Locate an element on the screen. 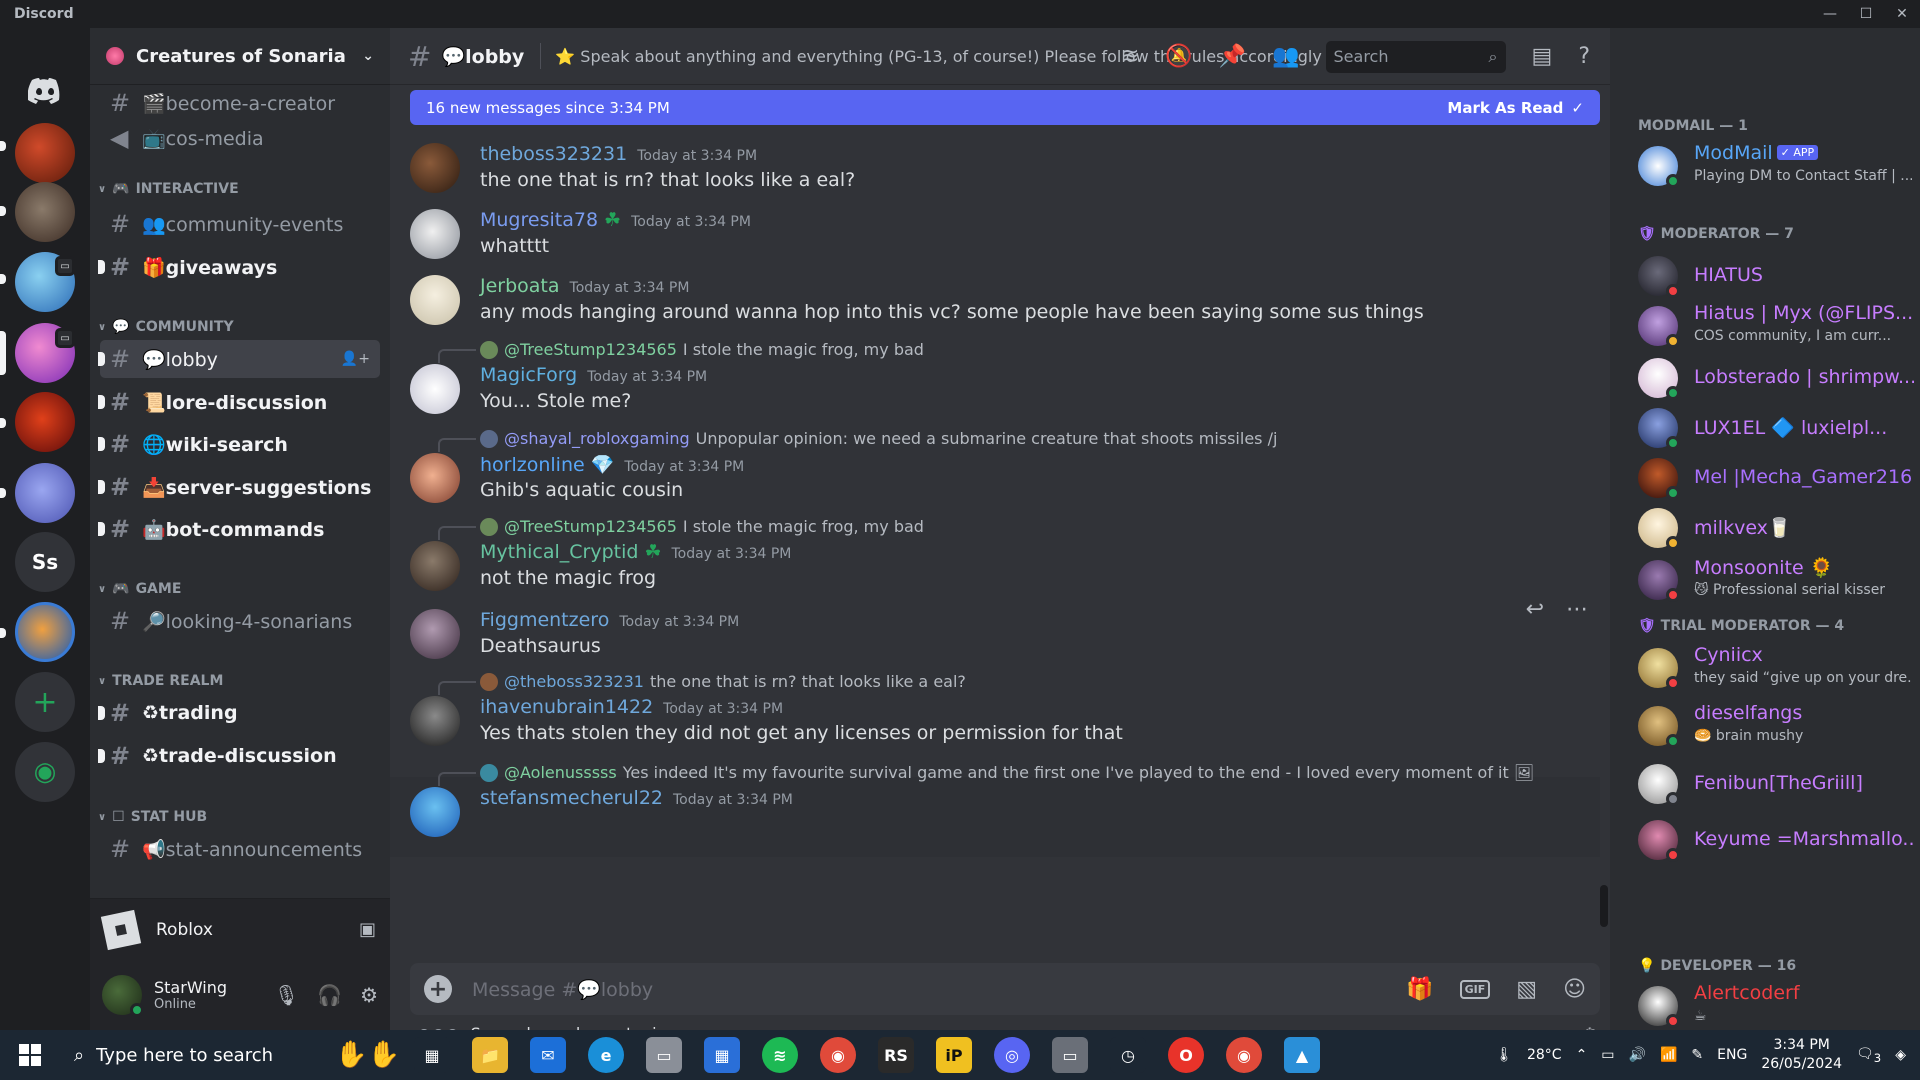  emoji-icon: ☺ is located at coordinates (1574, 989).